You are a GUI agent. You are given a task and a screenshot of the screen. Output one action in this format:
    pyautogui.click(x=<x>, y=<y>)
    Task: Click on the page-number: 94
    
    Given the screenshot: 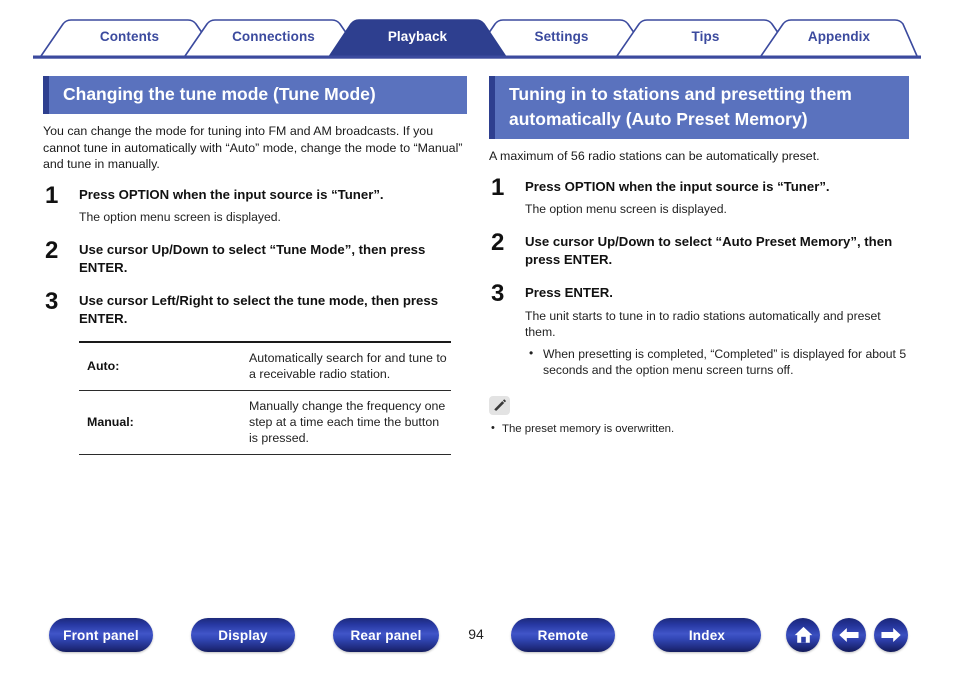 What is the action you would take?
    pyautogui.click(x=476, y=634)
    